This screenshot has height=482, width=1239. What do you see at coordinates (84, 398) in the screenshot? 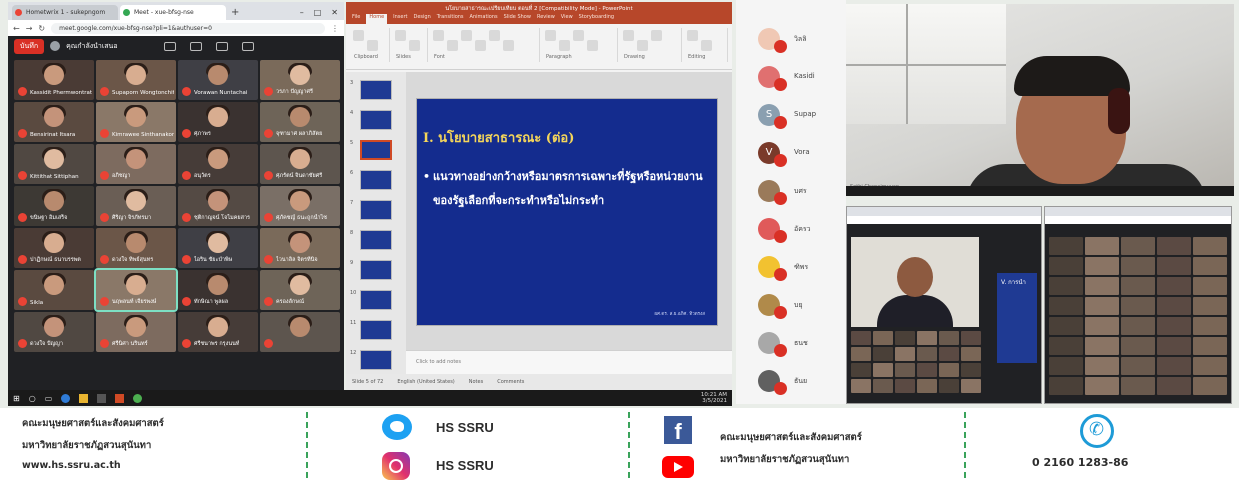
I see `file-explorer-icon` at bounding box center [84, 398].